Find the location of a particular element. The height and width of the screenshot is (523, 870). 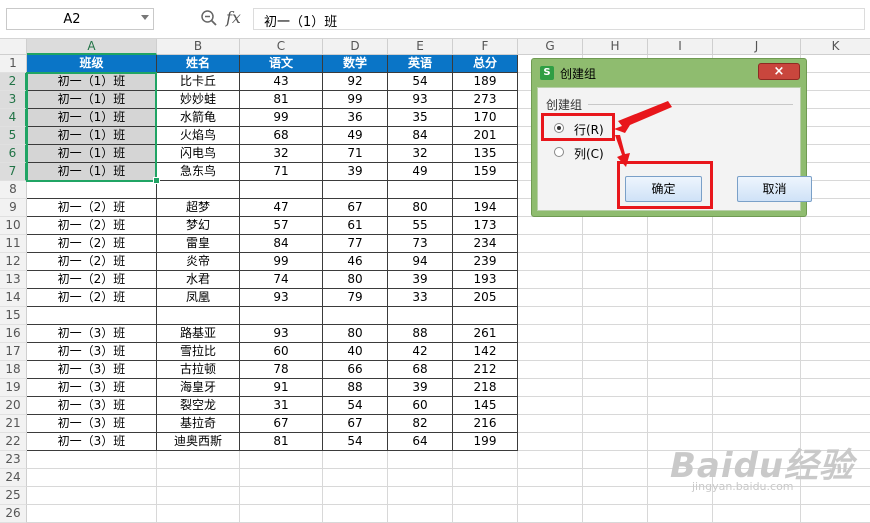

table-cell: 194 is located at coordinates (485, 208).